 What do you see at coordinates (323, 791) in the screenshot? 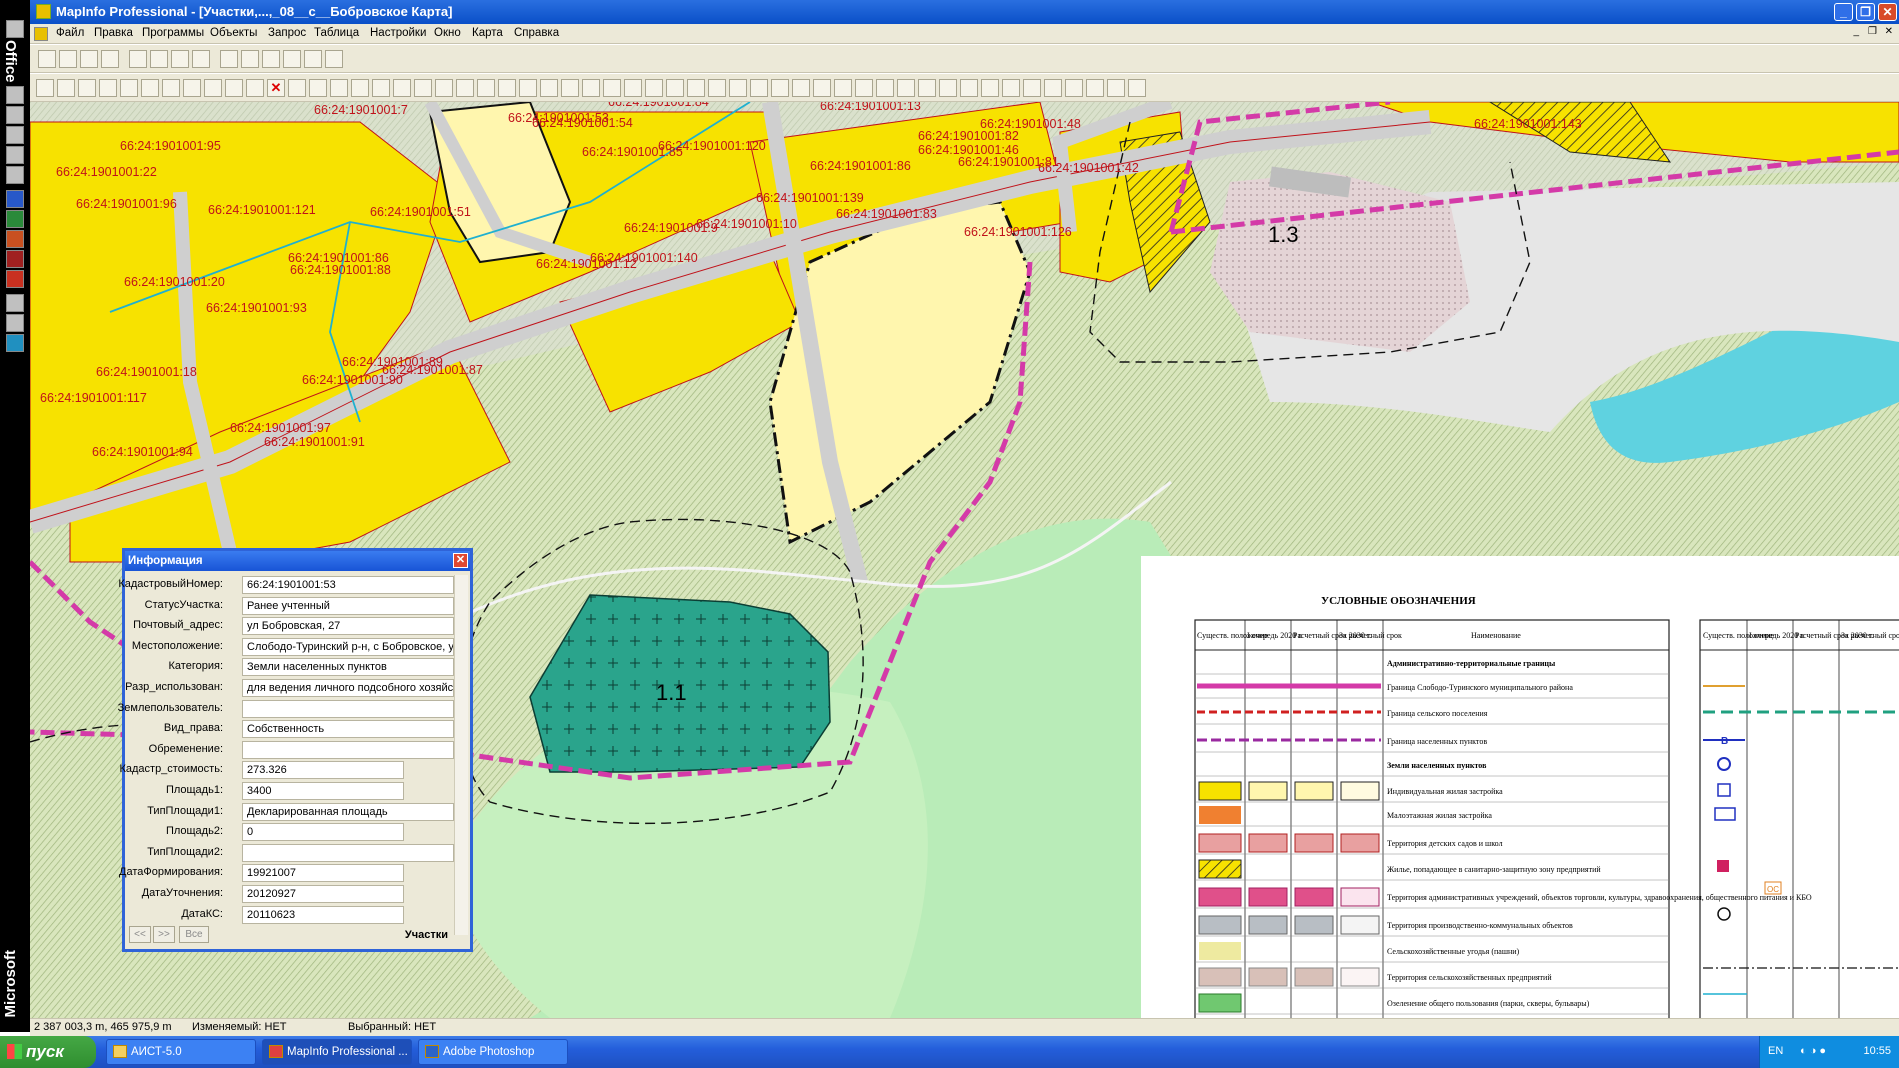
I see `info-field-value: 3400` at bounding box center [323, 791].